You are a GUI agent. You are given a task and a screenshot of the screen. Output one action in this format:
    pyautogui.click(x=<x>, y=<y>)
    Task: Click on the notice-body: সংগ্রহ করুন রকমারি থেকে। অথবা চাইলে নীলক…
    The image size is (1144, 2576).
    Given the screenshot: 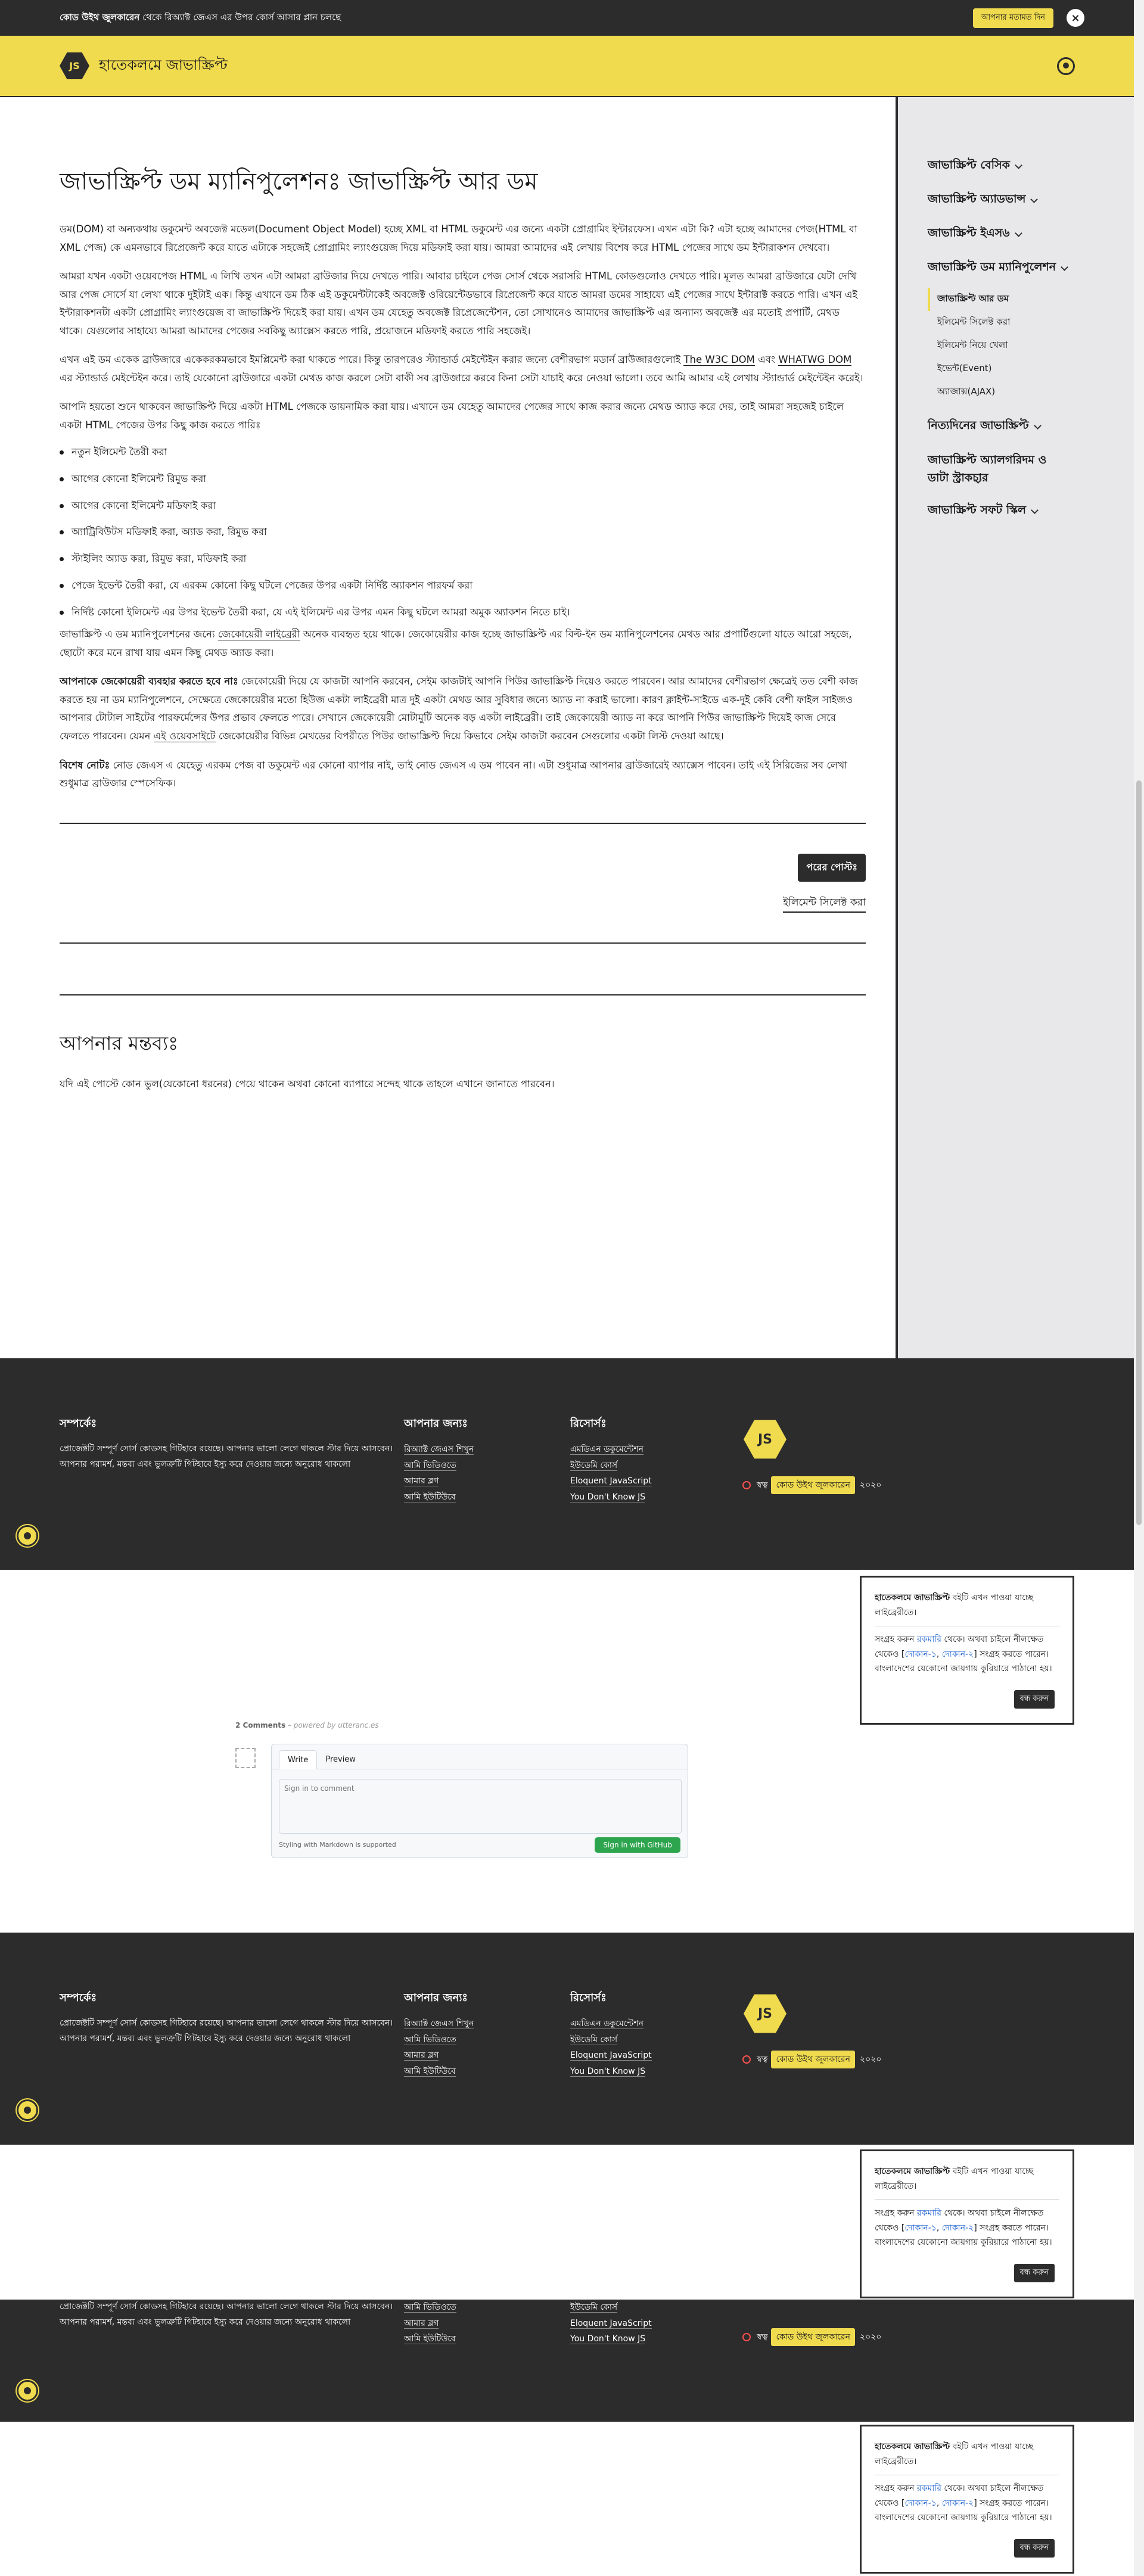 What is the action you would take?
    pyautogui.click(x=964, y=1654)
    